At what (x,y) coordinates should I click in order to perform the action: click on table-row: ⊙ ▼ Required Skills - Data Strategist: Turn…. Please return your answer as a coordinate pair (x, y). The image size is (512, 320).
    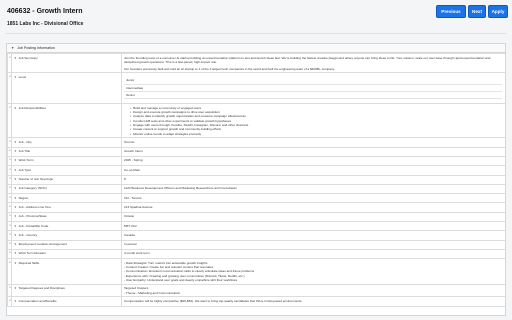
    Looking at the image, I should click on (256, 271).